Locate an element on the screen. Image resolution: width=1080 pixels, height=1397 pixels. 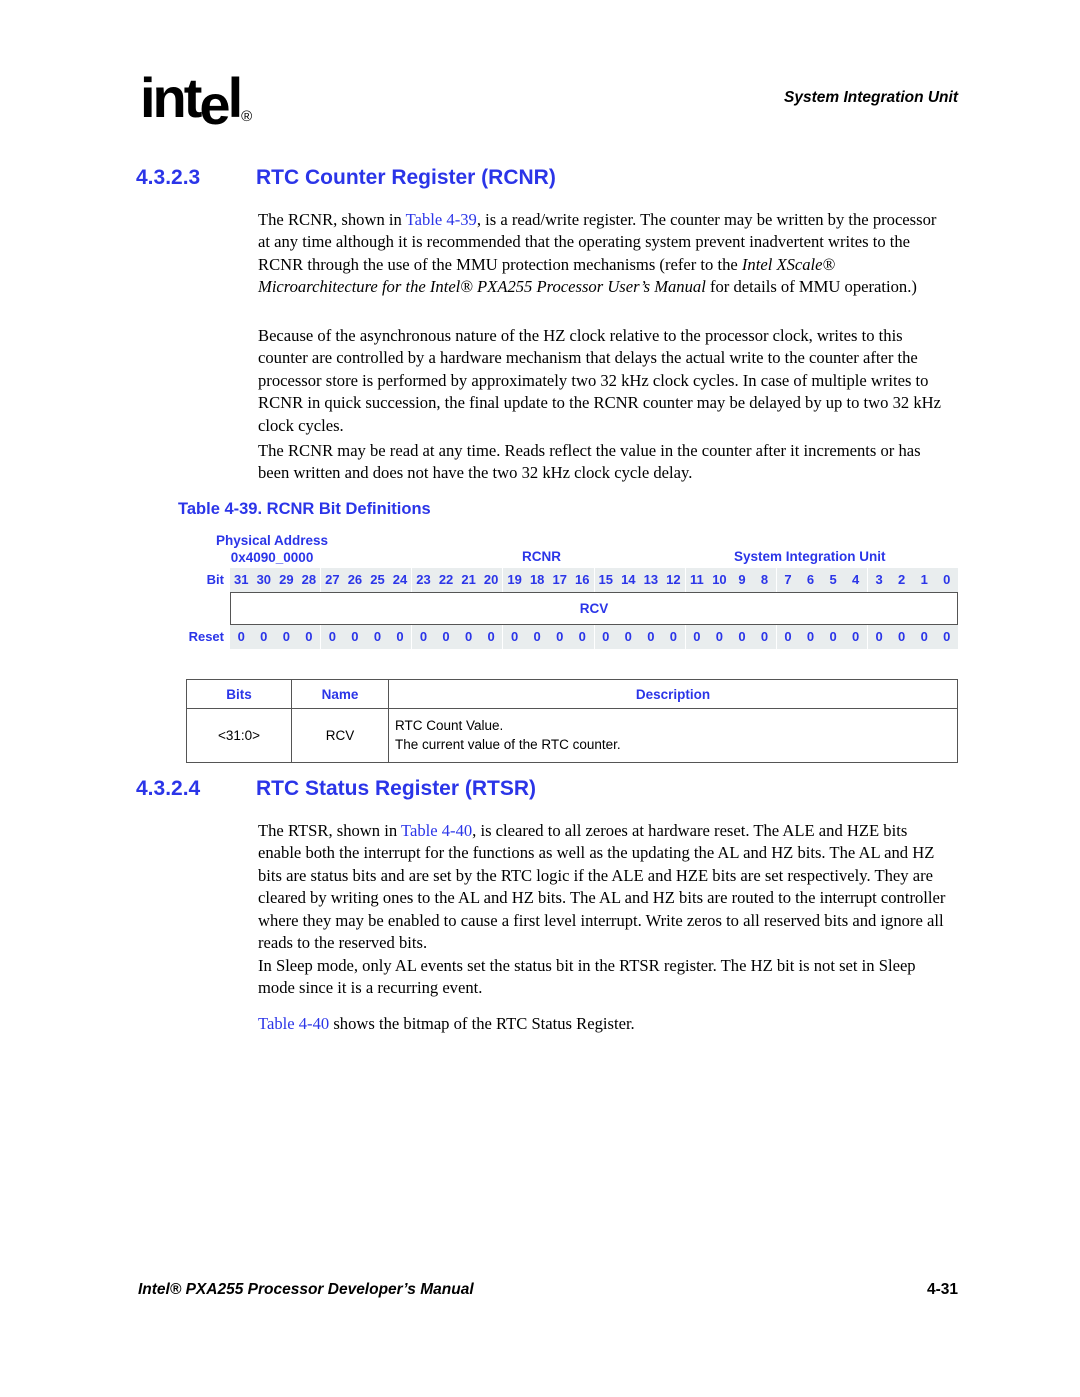
logo-text-e: e is located at coordinates (214, 104).